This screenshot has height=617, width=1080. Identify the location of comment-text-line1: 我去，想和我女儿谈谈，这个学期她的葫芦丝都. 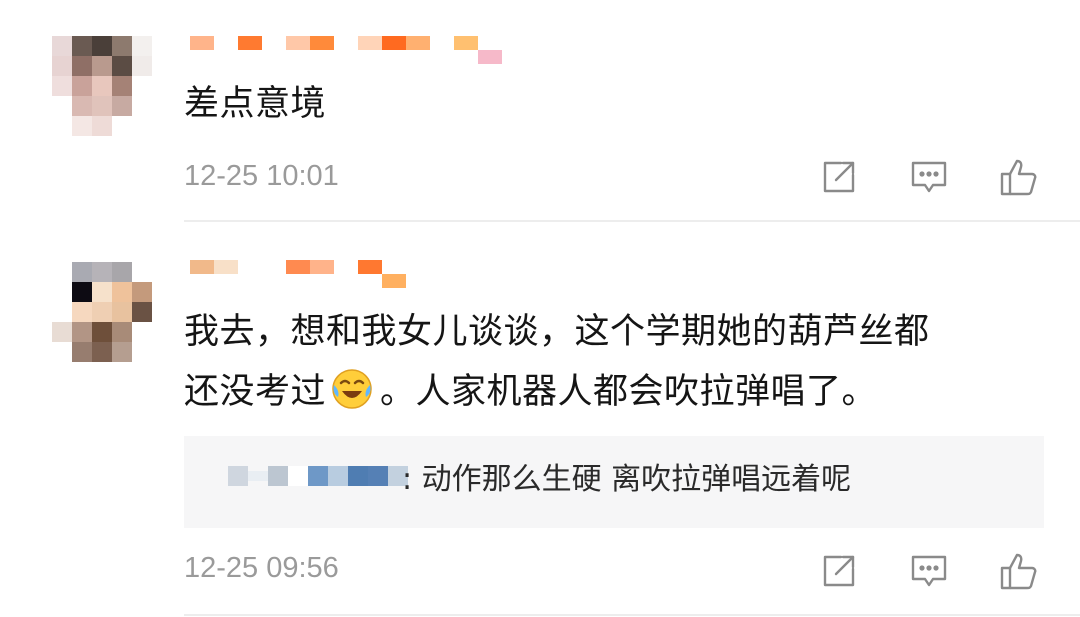
(557, 332).